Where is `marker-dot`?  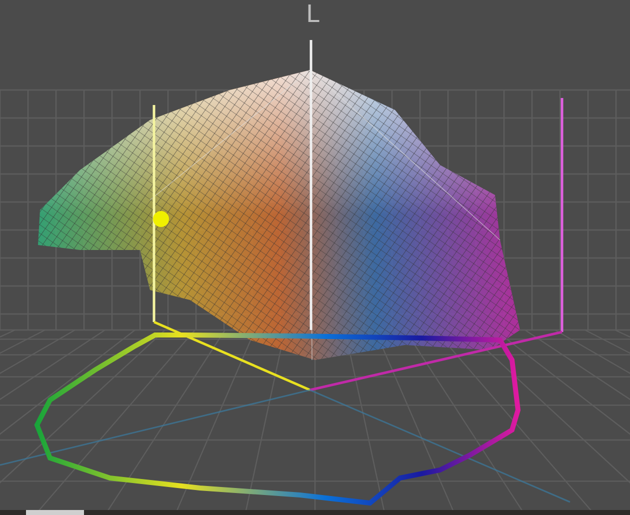
marker-dot is located at coordinates (161, 219).